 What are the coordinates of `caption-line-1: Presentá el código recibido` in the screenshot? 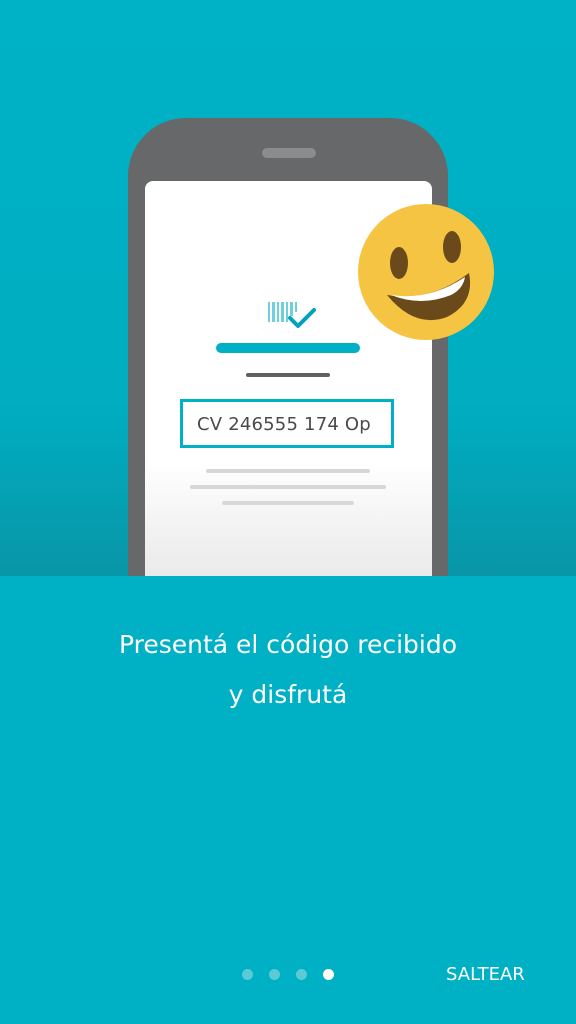 It's located at (288, 644).